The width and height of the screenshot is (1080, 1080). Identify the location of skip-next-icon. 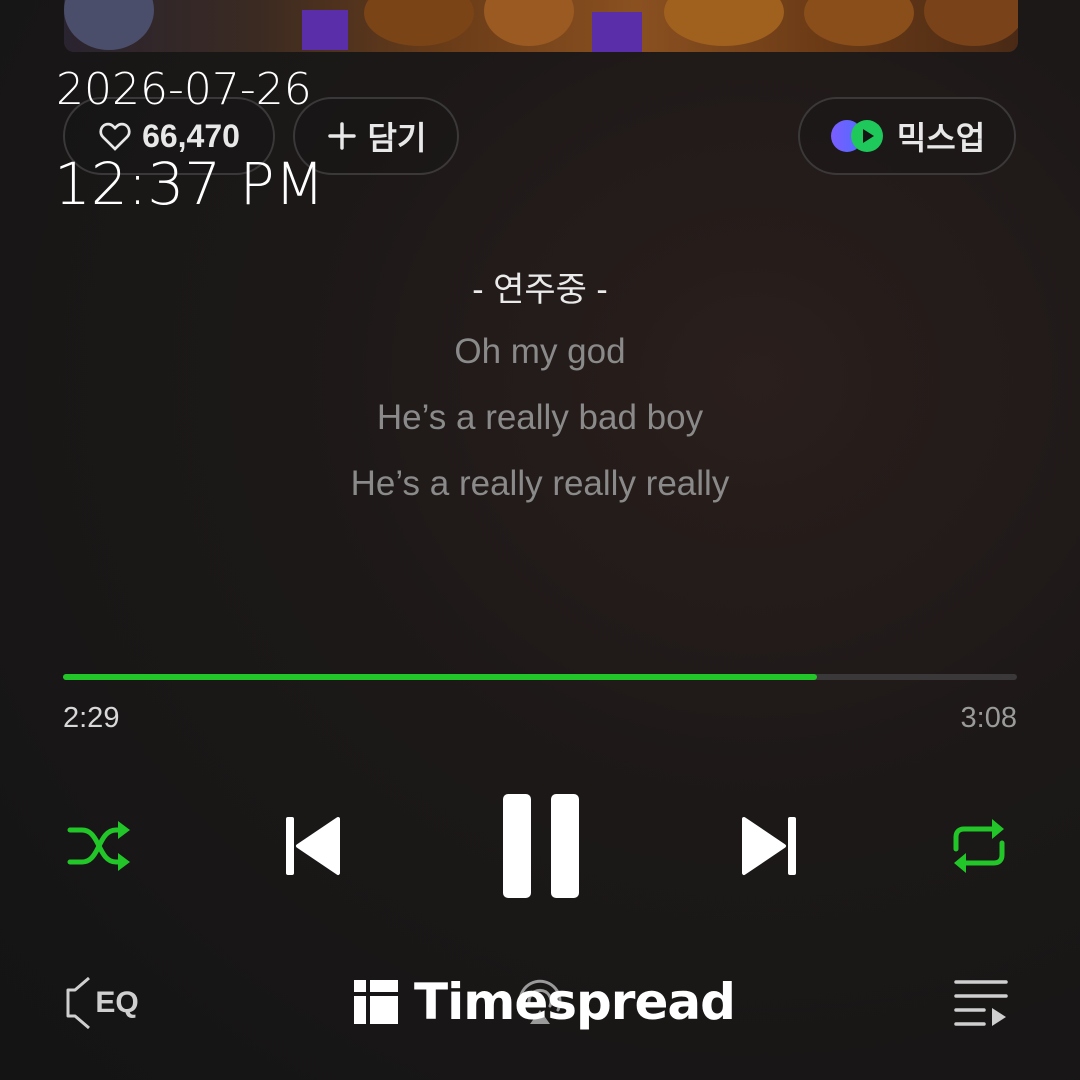
(769, 846).